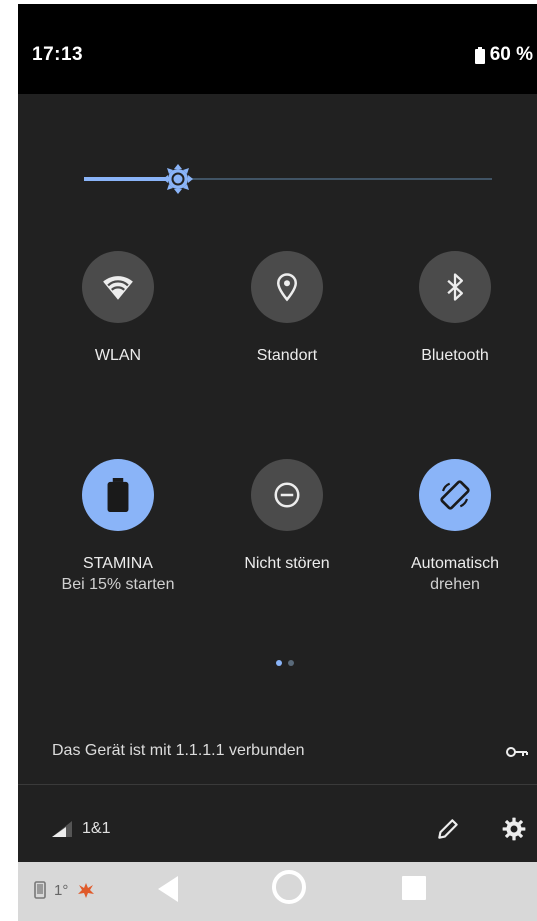 The width and height of the screenshot is (537, 921). What do you see at coordinates (61, 890) in the screenshot?
I see `notification-text: 1°` at bounding box center [61, 890].